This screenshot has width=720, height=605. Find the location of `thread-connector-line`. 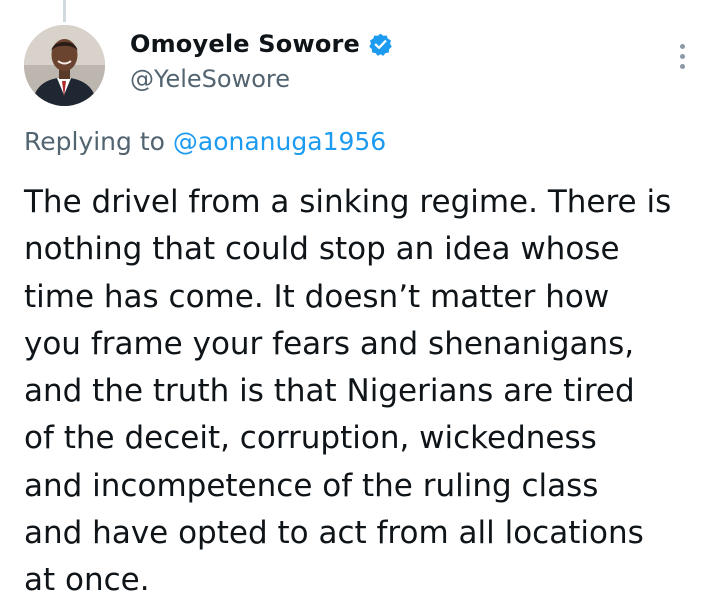

thread-connector-line is located at coordinates (64, 11).